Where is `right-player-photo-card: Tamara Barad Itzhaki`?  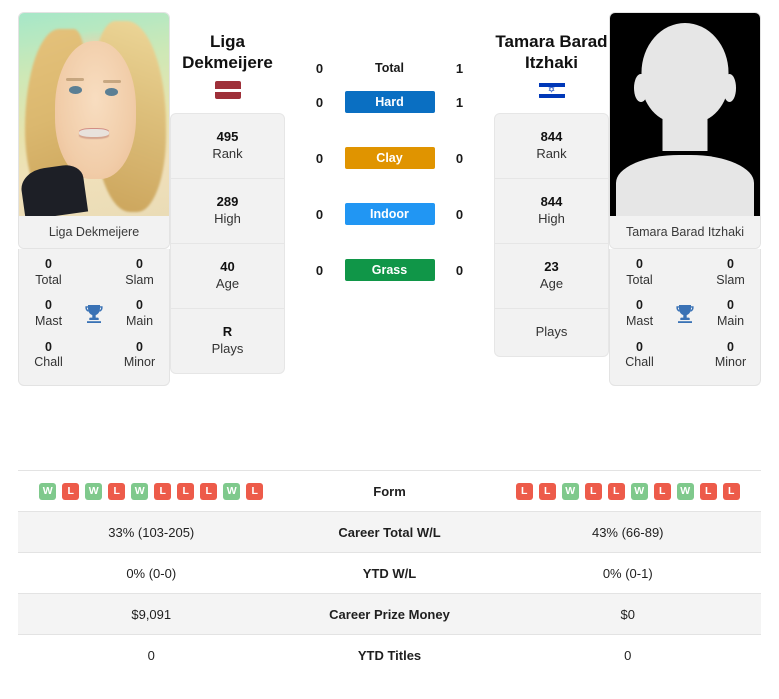 right-player-photo-card: Tamara Barad Itzhaki is located at coordinates (685, 130).